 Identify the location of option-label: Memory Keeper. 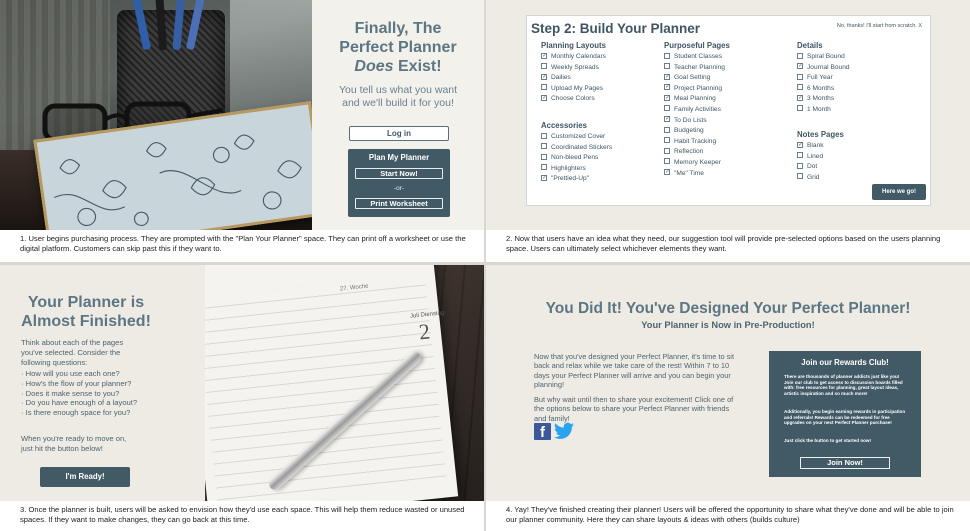
(697, 162).